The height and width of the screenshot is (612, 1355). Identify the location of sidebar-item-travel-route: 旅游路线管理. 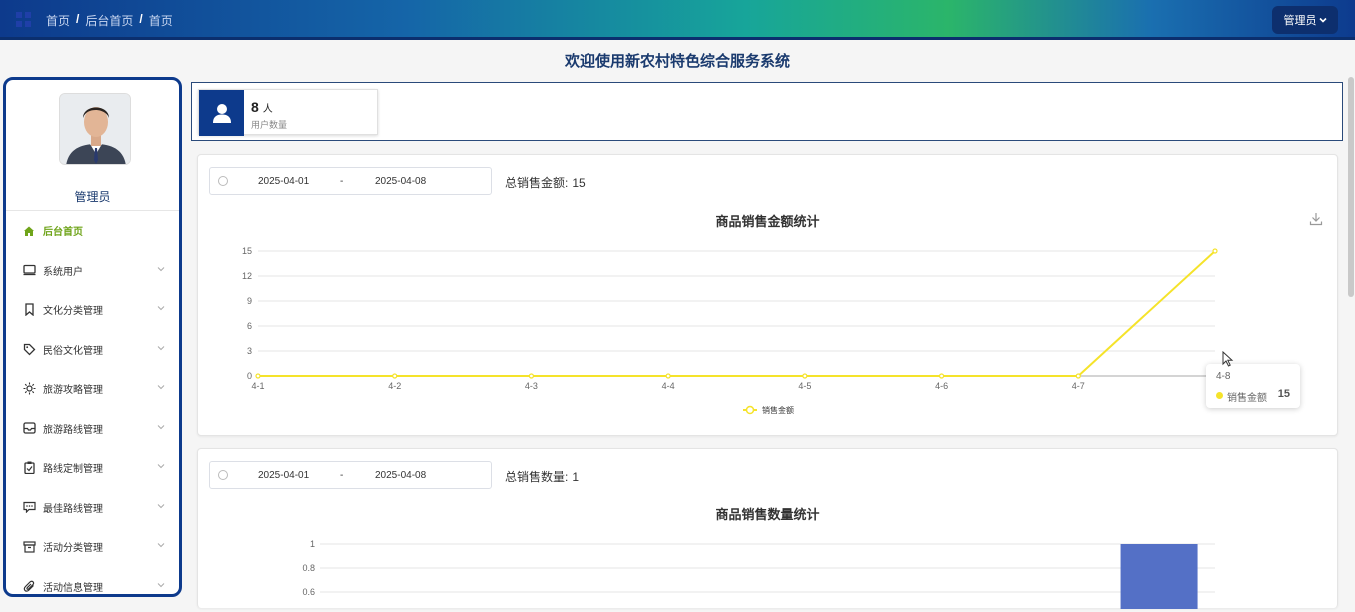
(92, 429).